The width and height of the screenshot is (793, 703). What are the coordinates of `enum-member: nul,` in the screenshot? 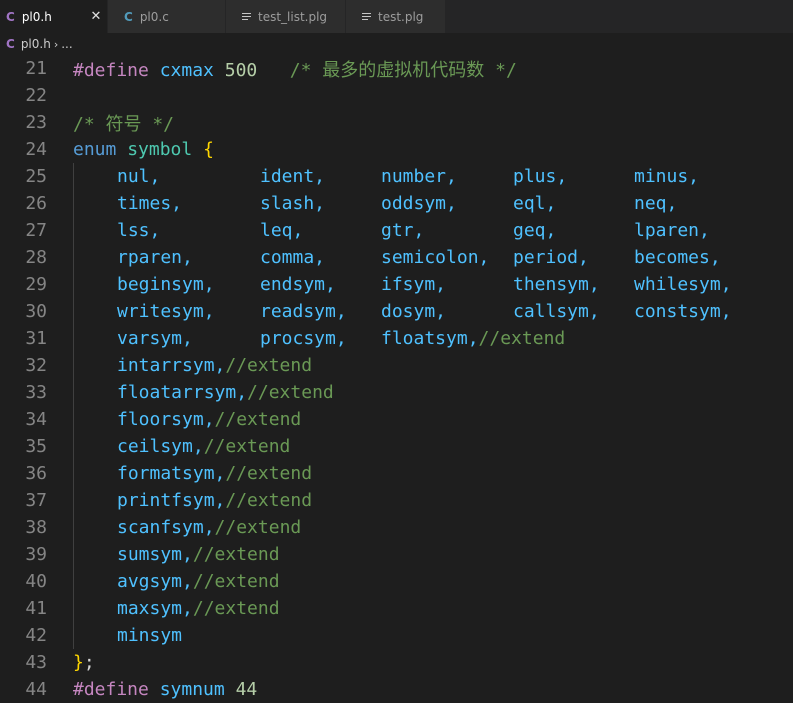 It's located at (139, 176).